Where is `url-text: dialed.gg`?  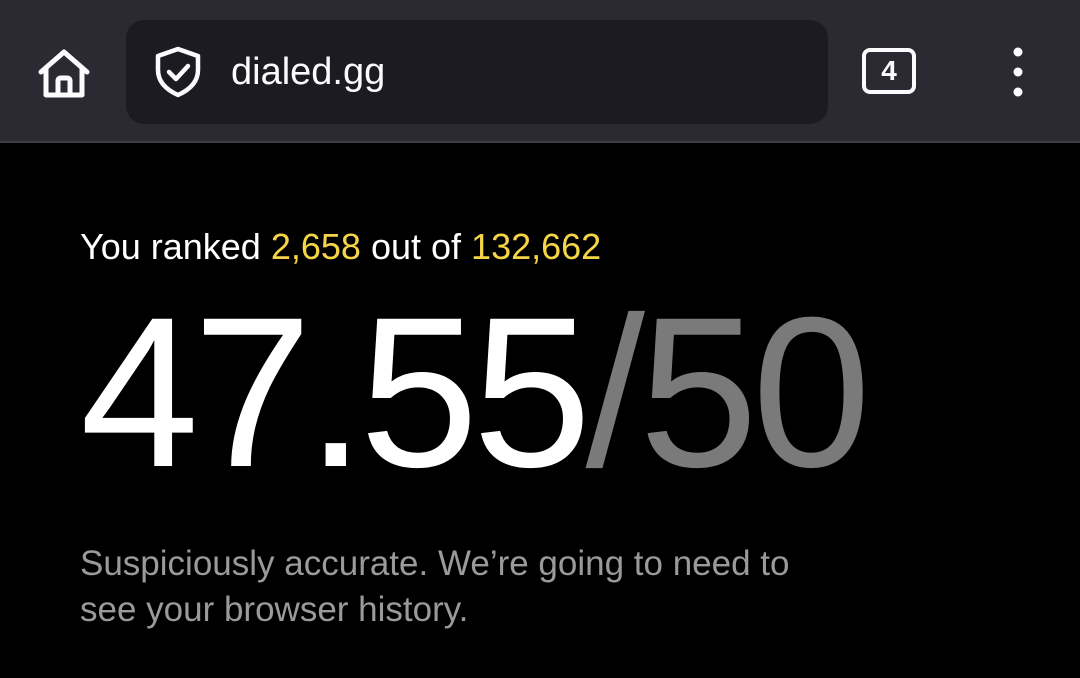 url-text: dialed.gg is located at coordinates (308, 72).